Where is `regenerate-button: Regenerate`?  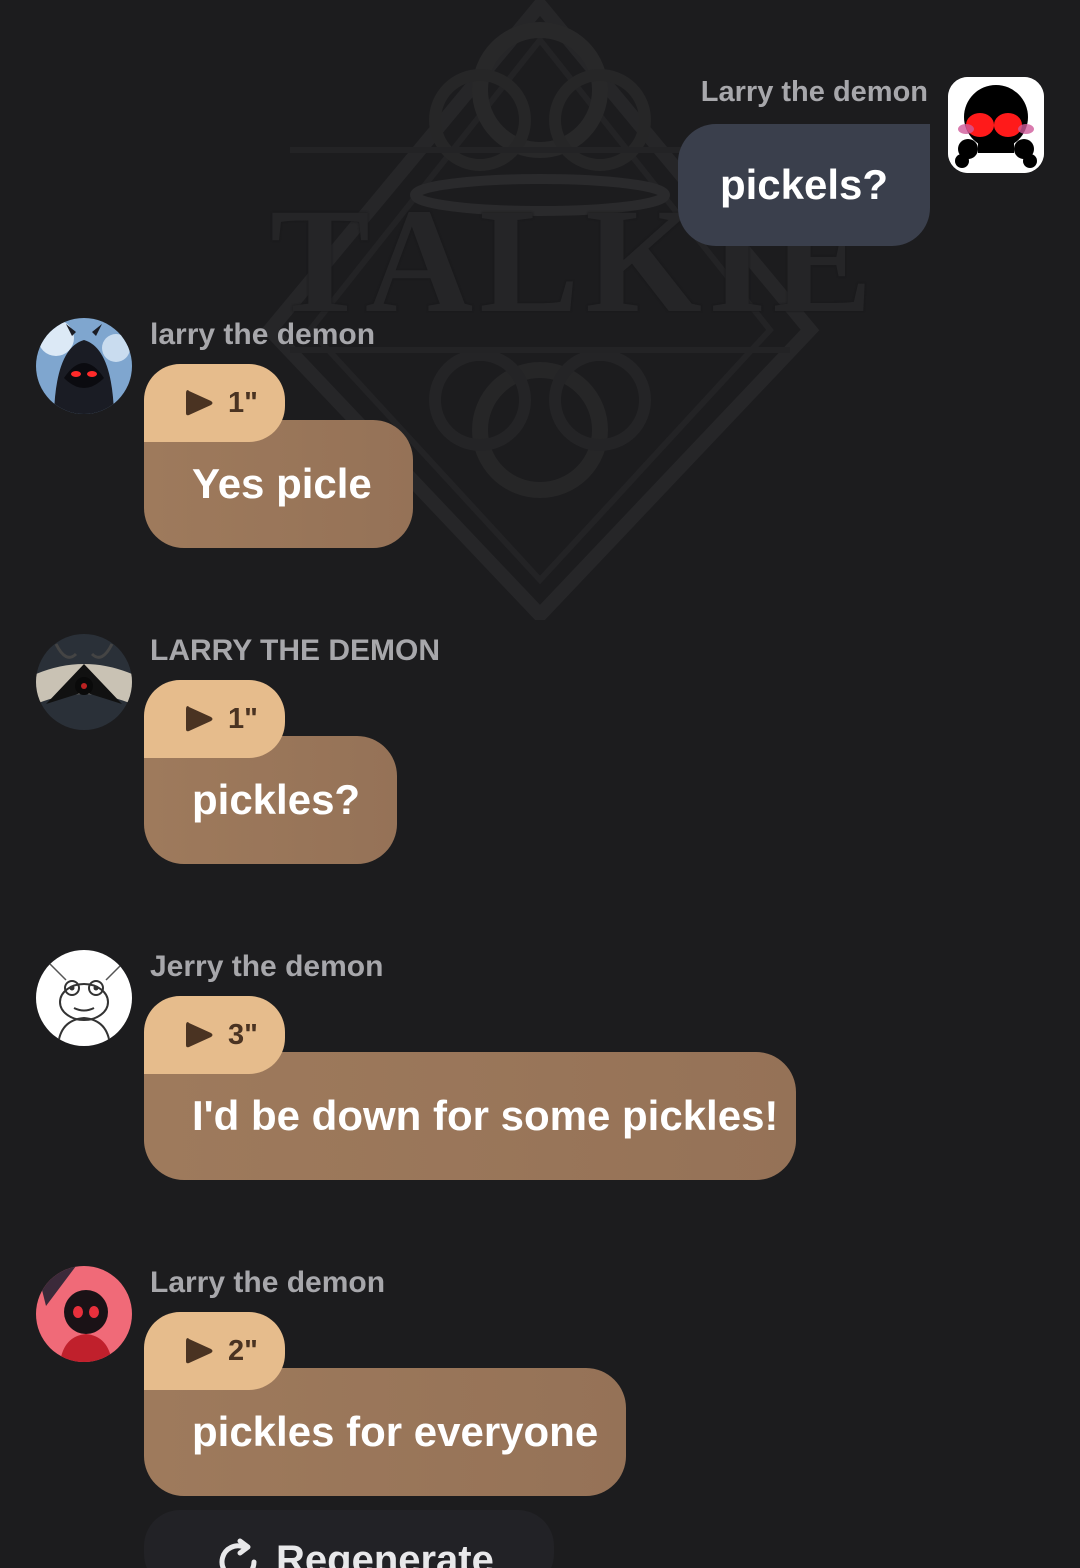
regenerate-button: Regenerate is located at coordinates (349, 1539).